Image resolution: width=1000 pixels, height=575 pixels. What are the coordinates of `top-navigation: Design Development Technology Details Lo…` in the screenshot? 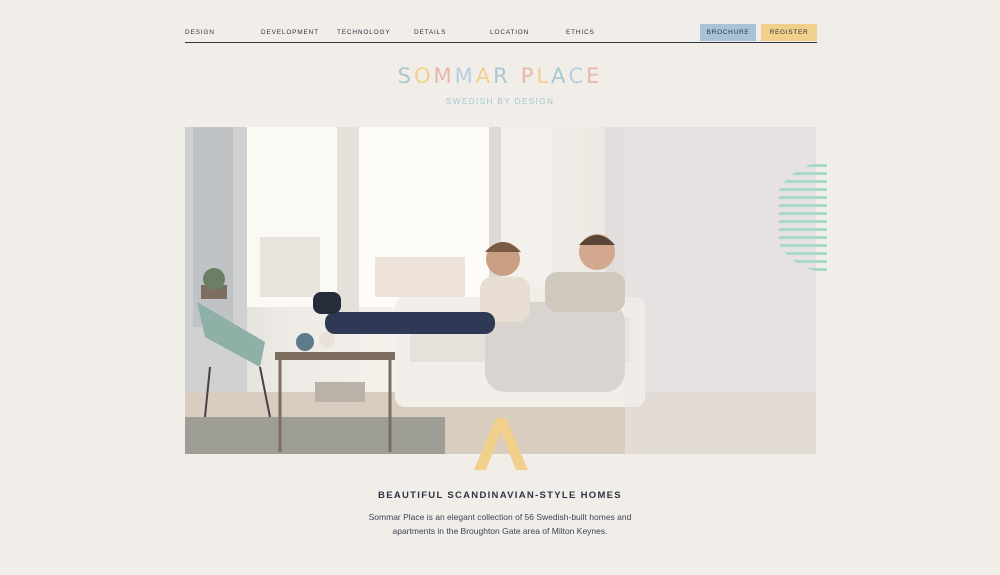 It's located at (501, 33).